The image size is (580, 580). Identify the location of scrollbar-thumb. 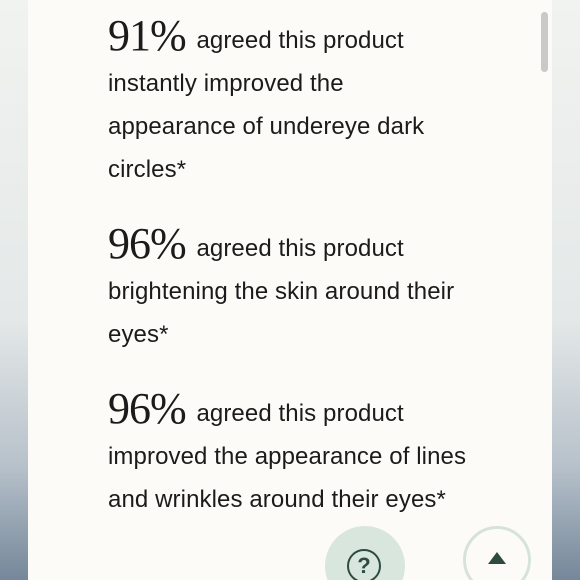
(544, 42).